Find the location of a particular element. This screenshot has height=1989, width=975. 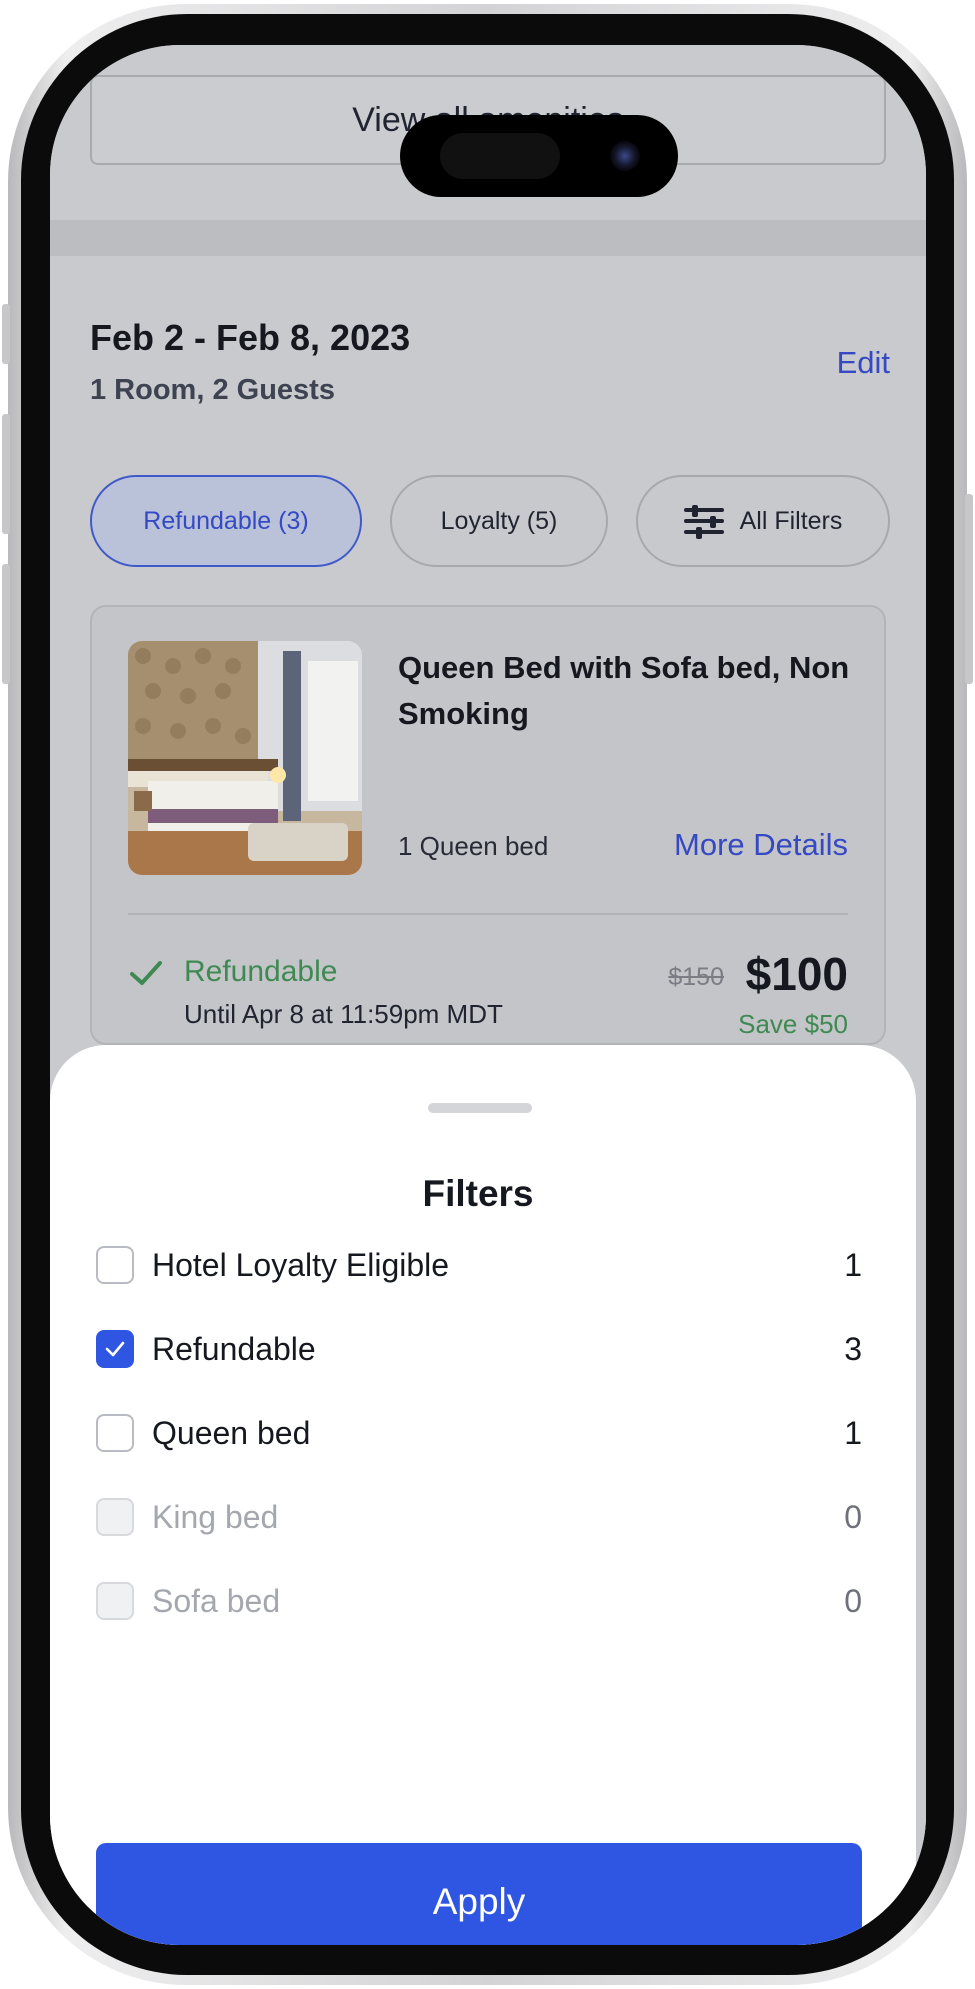

sheet-edge is located at coordinates (921, 1495).